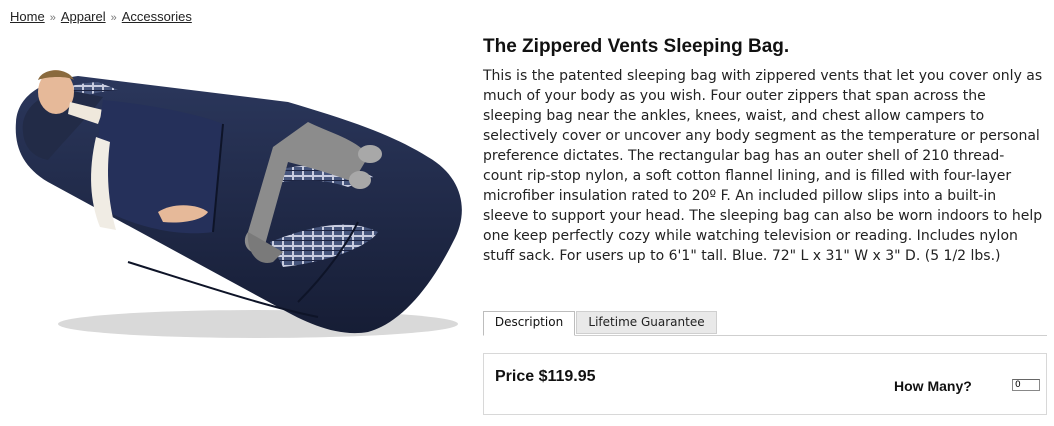 This screenshot has width=1054, height=426. Describe the element at coordinates (157, 16) in the screenshot. I see `breadcrumb-accessories-link: Accessories` at that location.